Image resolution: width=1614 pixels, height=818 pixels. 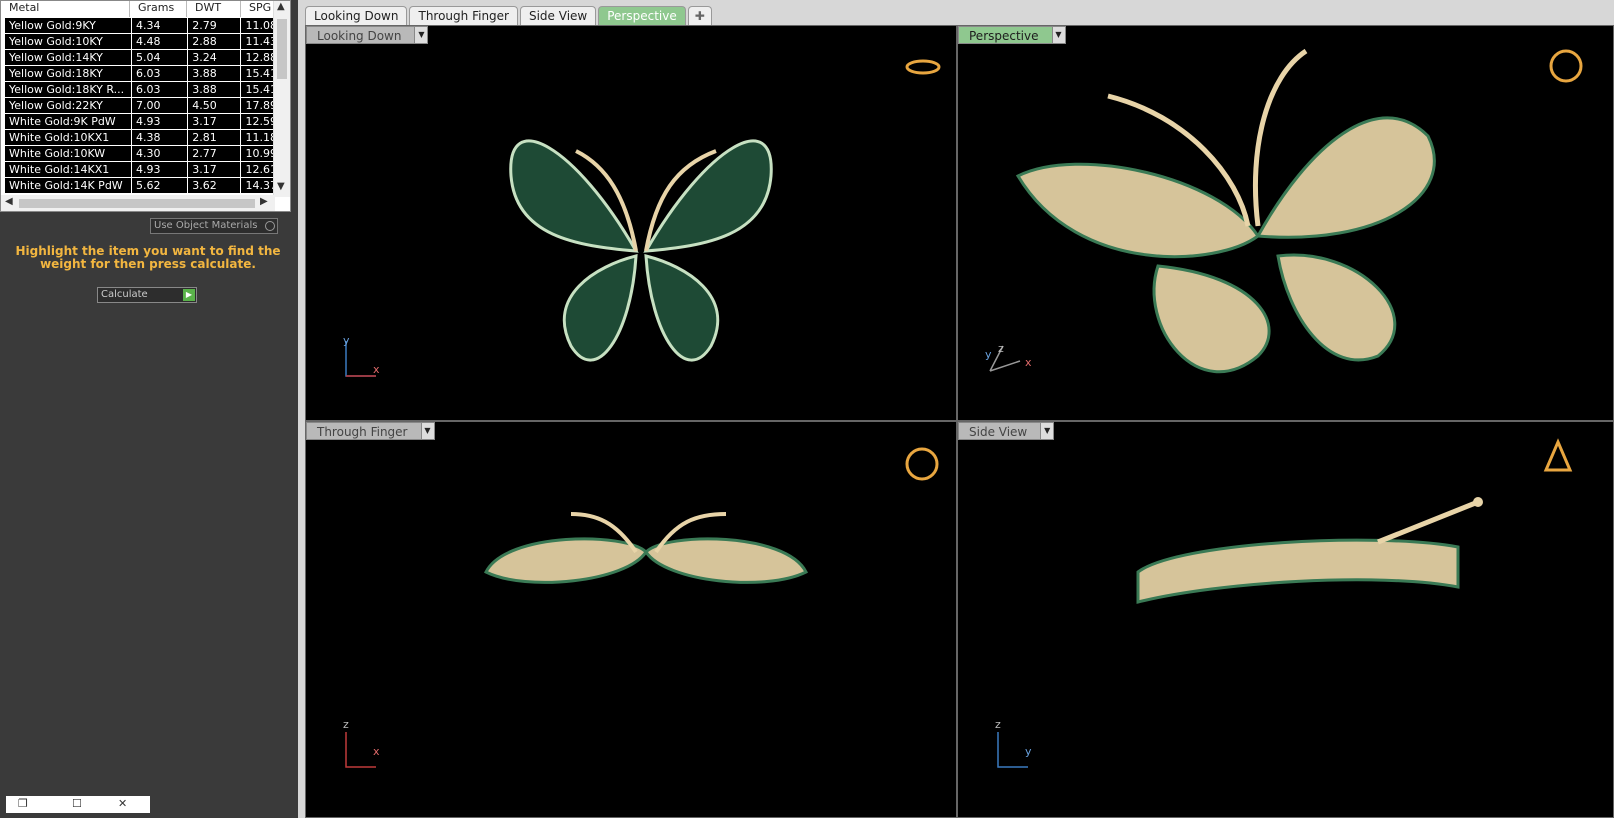 I want to click on scroll-left-icon: ◀, so click(x=9, y=201).